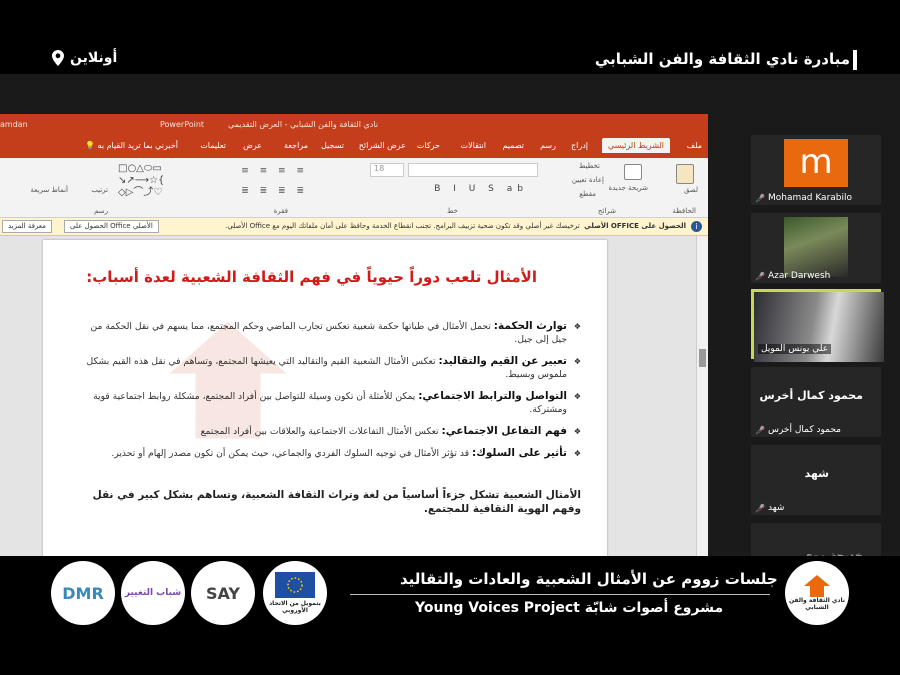 The image size is (900, 675). Describe the element at coordinates (817, 325) in the screenshot. I see `active-speaker-tile: علي يونس المويل` at that location.